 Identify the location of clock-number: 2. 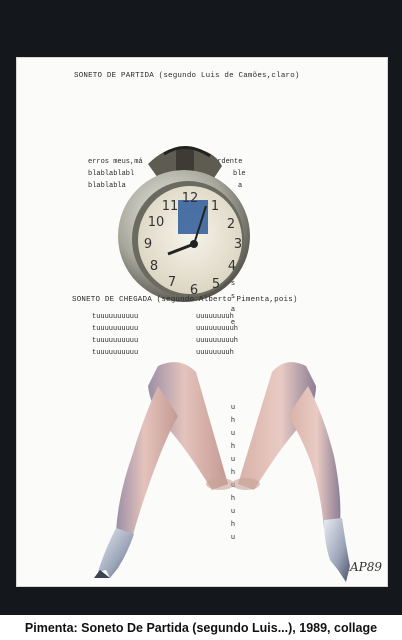
(231, 224).